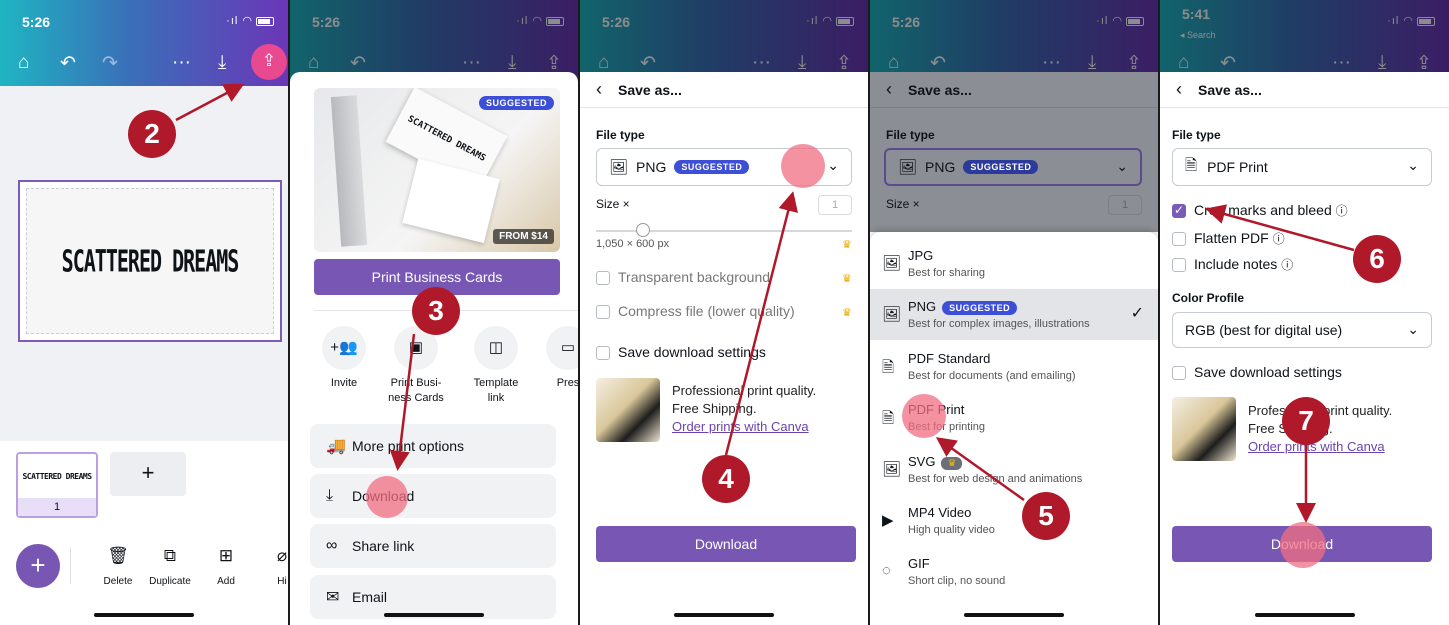 This screenshot has width=1449, height=625. What do you see at coordinates (695, 311) in the screenshot?
I see `compress-option: Compress file (lower quality)` at bounding box center [695, 311].